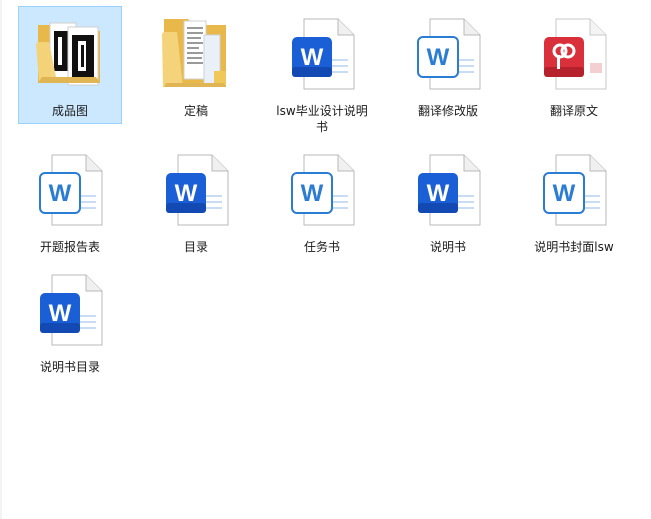  I want to click on file-item-chengpintu: 成品图, so click(70, 65).